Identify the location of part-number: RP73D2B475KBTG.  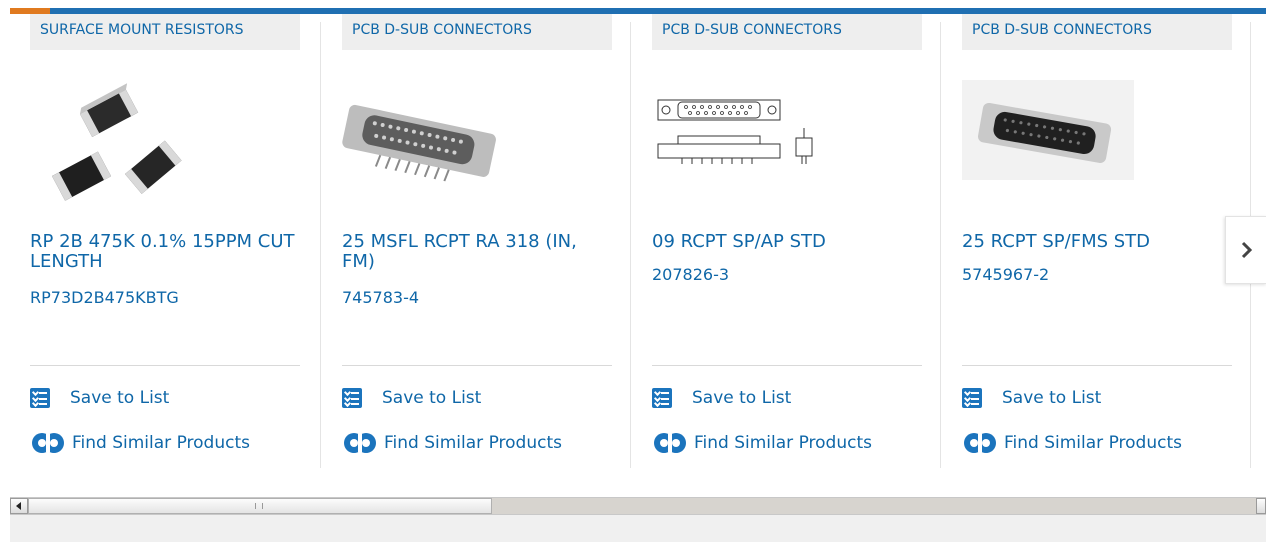
(165, 298).